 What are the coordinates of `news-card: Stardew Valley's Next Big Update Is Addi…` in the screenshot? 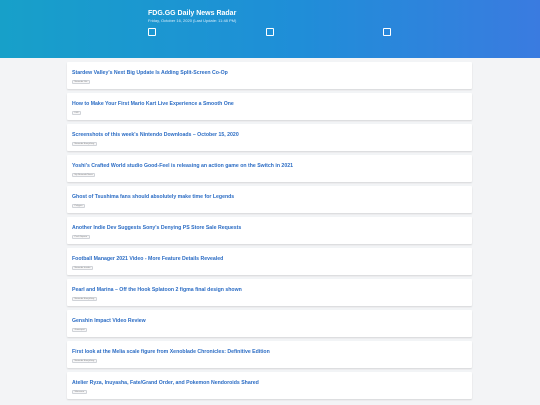 It's located at (269, 75).